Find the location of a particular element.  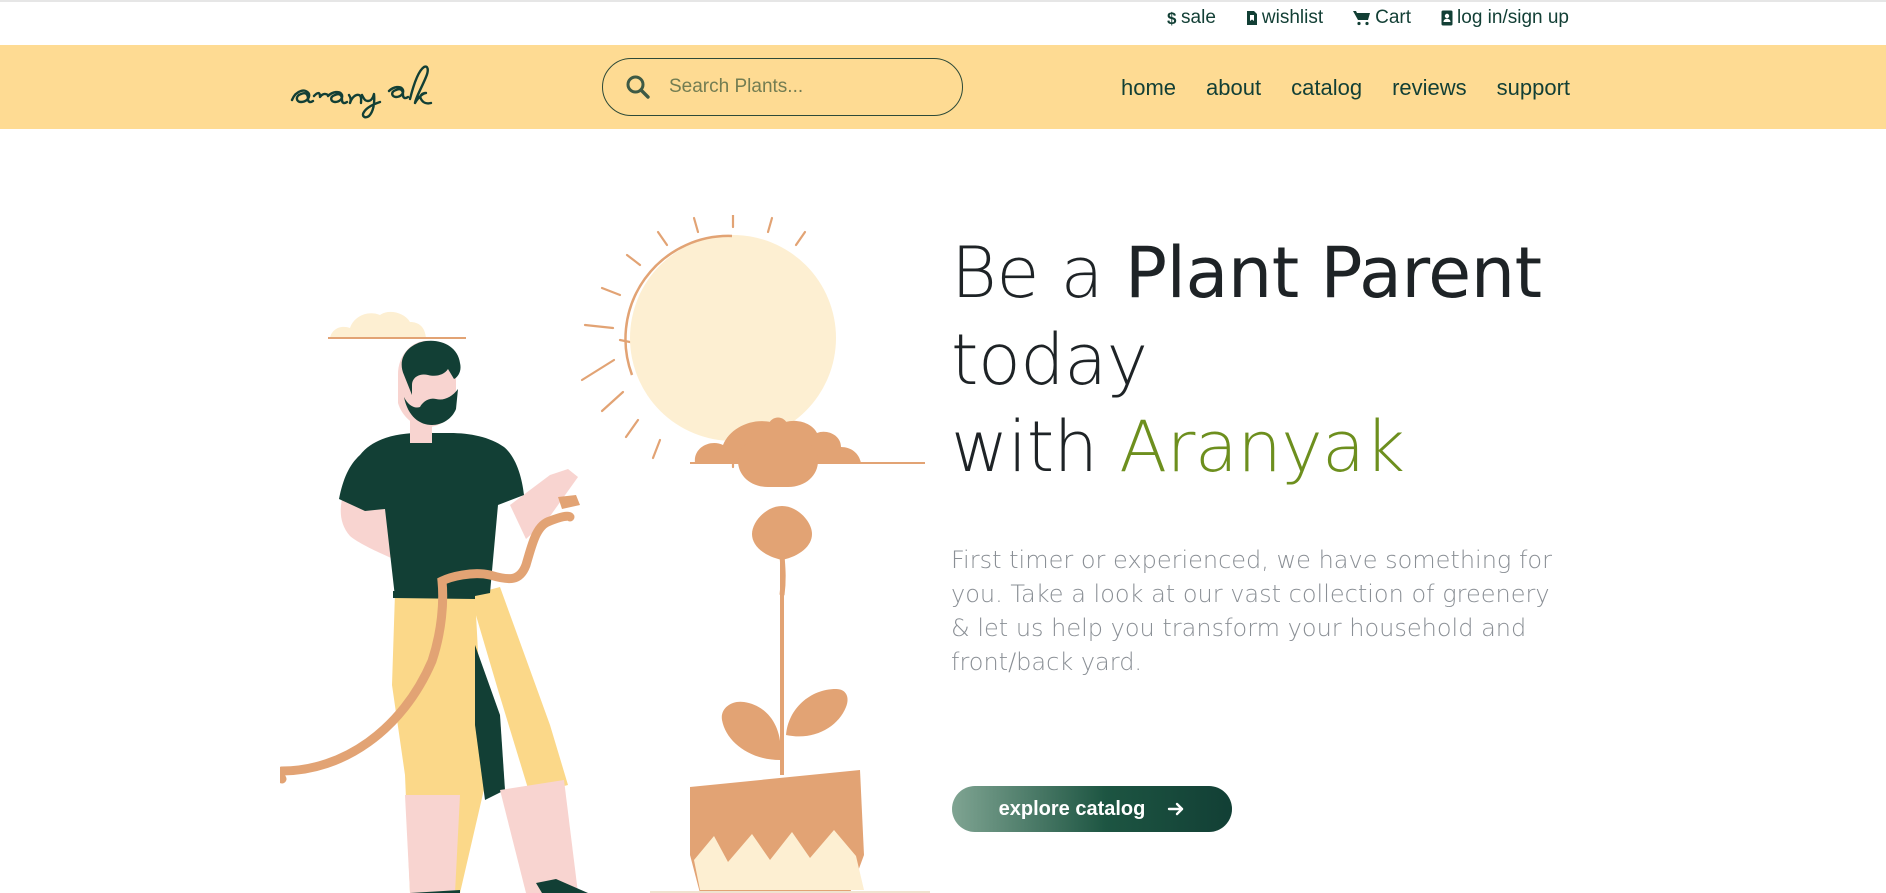

headline-line-1: Be a Plant Parent is located at coordinates (1246, 273).